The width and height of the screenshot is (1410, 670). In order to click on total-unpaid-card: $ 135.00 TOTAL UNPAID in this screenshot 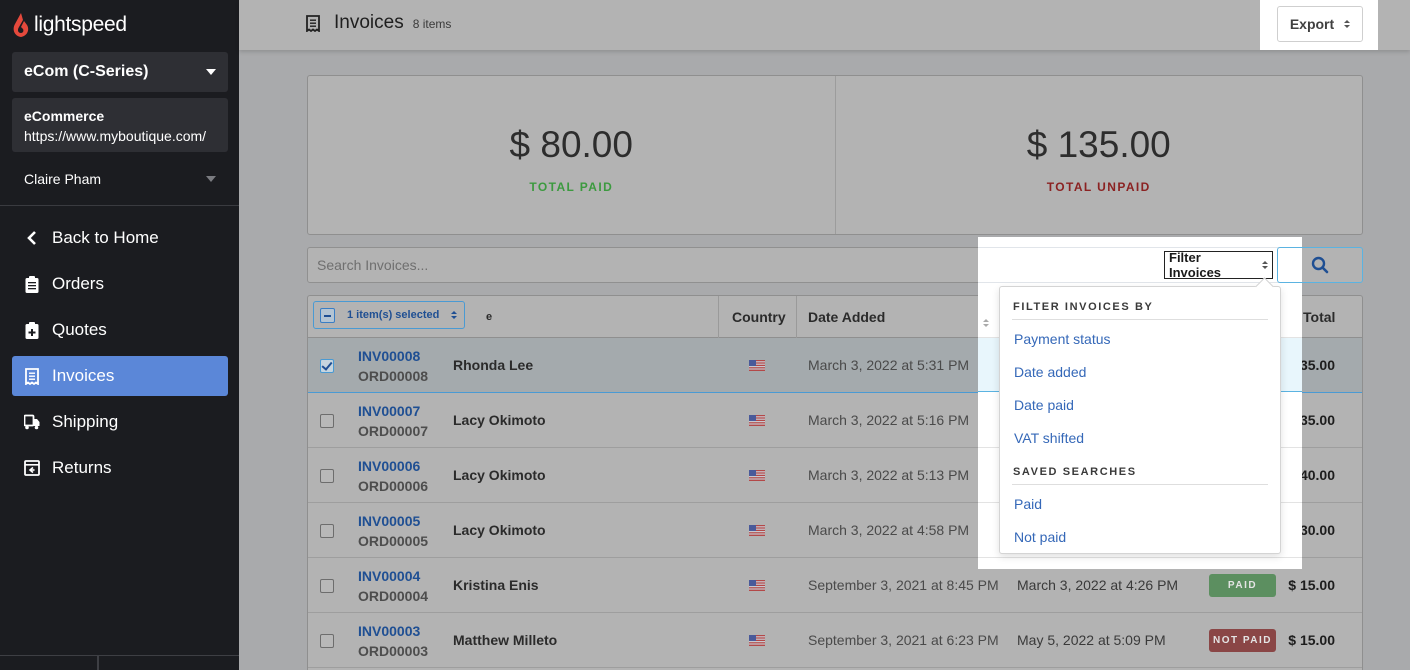, I will do `click(1098, 155)`.